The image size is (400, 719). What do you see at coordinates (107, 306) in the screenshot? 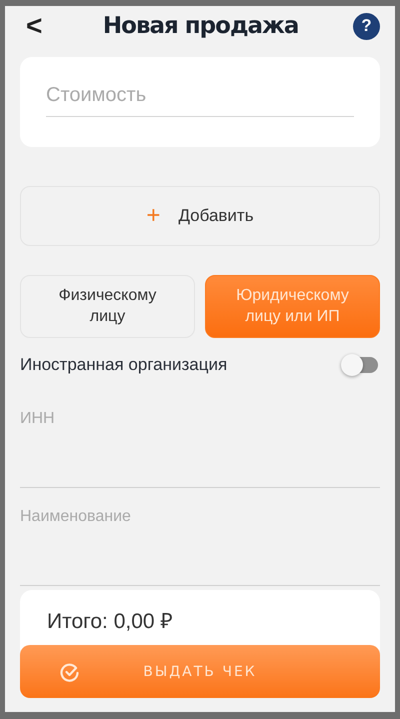
I see `buyer-type-button: Физическому лицу` at bounding box center [107, 306].